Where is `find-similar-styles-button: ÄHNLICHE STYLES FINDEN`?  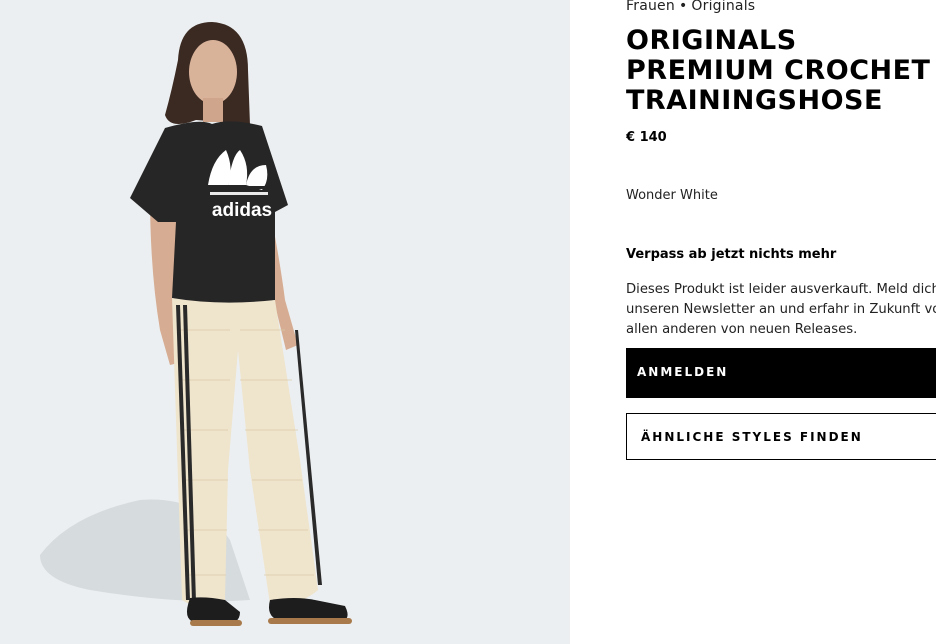
find-similar-styles-button: ÄHNLICHE STYLES FINDEN is located at coordinates (781, 436).